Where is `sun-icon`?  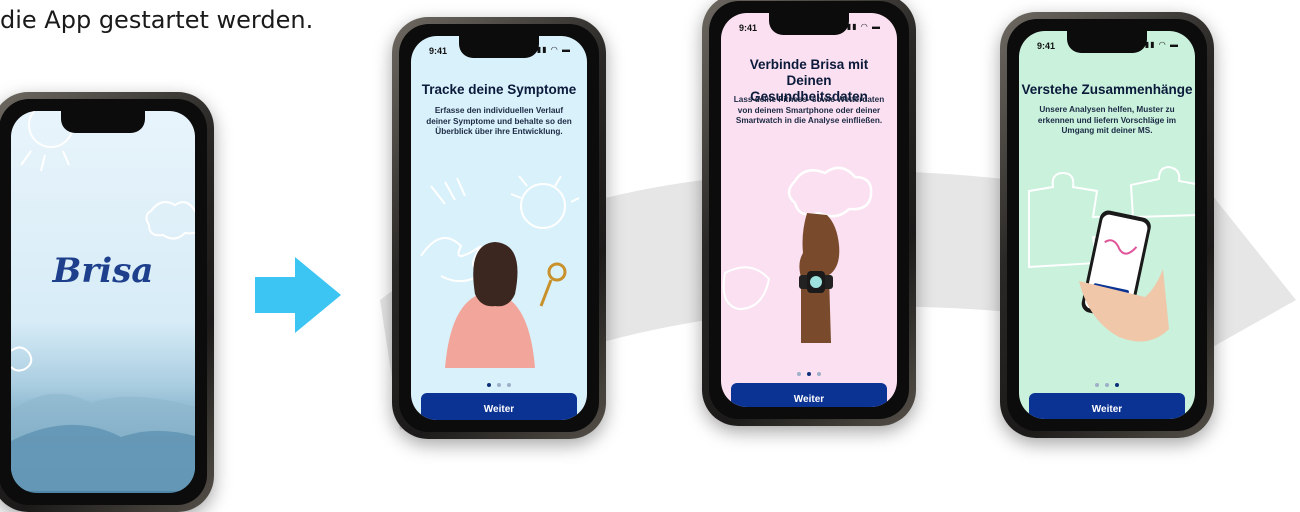
sun-icon is located at coordinates (103, 301).